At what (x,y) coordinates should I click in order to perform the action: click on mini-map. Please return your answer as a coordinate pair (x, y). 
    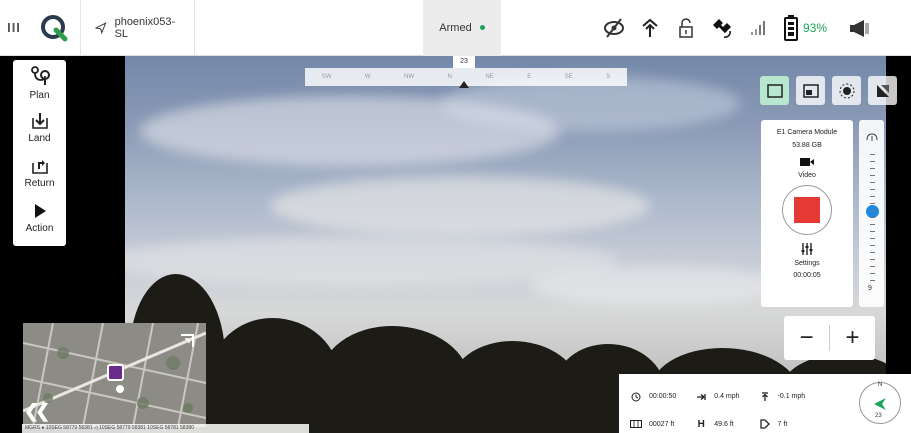
    Looking at the image, I should click on (114, 375).